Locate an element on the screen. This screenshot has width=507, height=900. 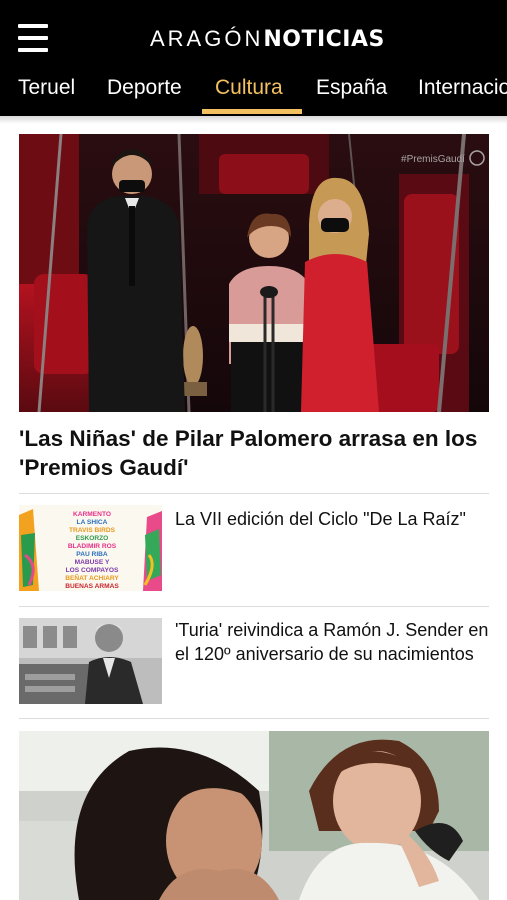
article-title: La VII edición del Ciclo "De La Raíz" is located at coordinates (332, 520).